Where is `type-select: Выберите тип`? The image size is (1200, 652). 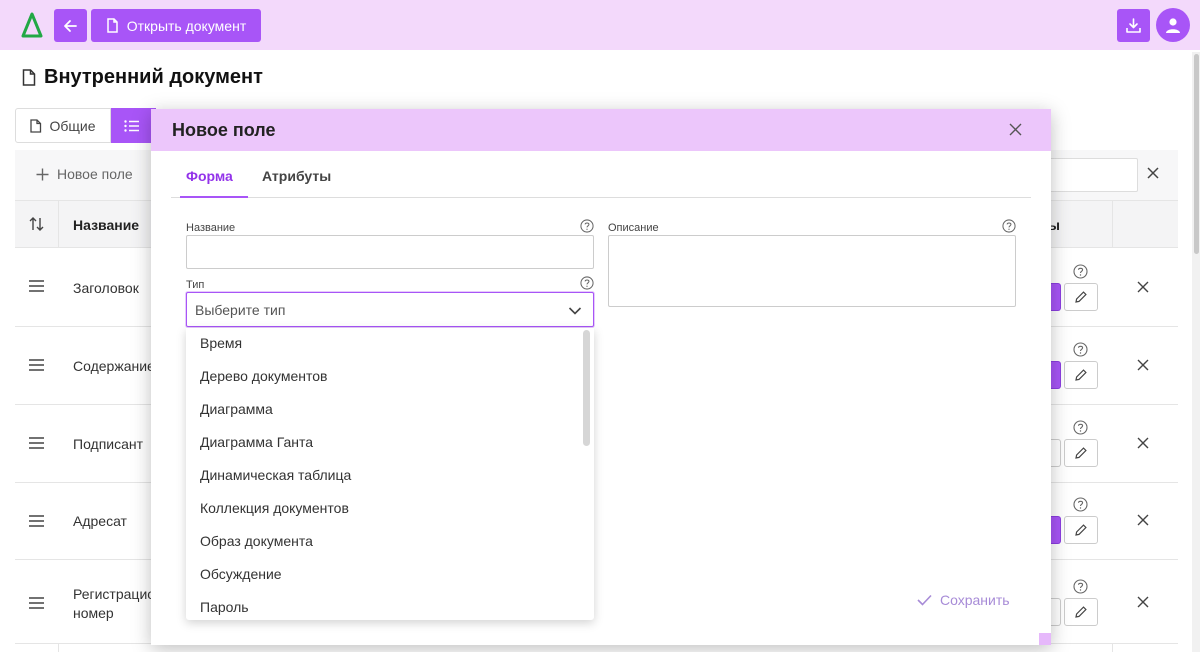
type-select: Выберите тип is located at coordinates (390, 309).